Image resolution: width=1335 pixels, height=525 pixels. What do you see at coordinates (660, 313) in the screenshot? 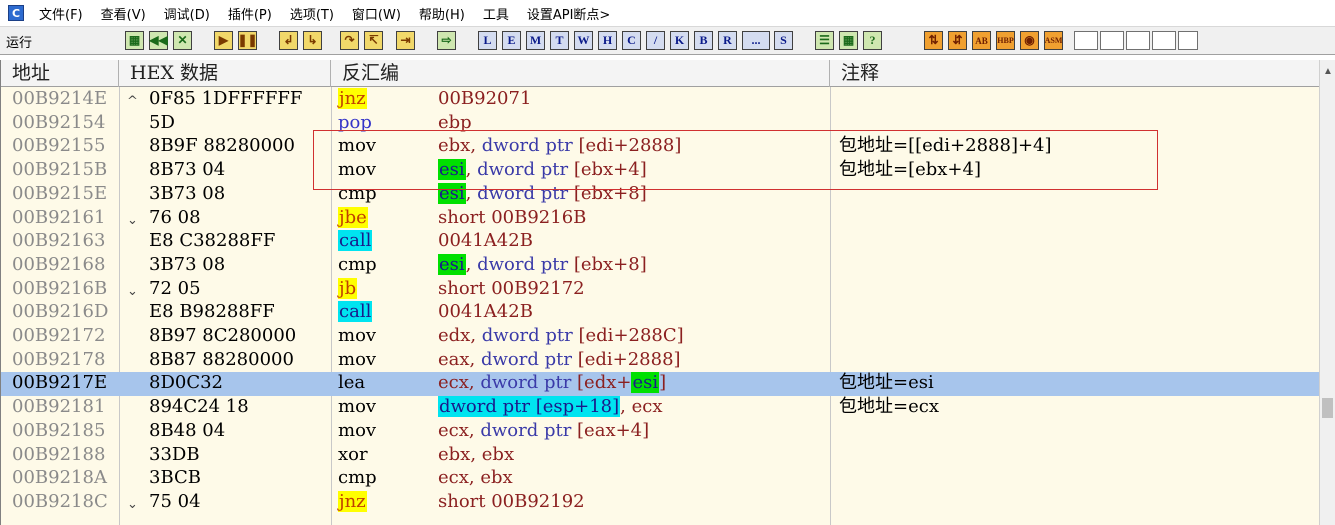
I see `table-row: 00B9216D E8 B98288FF call 0041A42B` at bounding box center [660, 313].